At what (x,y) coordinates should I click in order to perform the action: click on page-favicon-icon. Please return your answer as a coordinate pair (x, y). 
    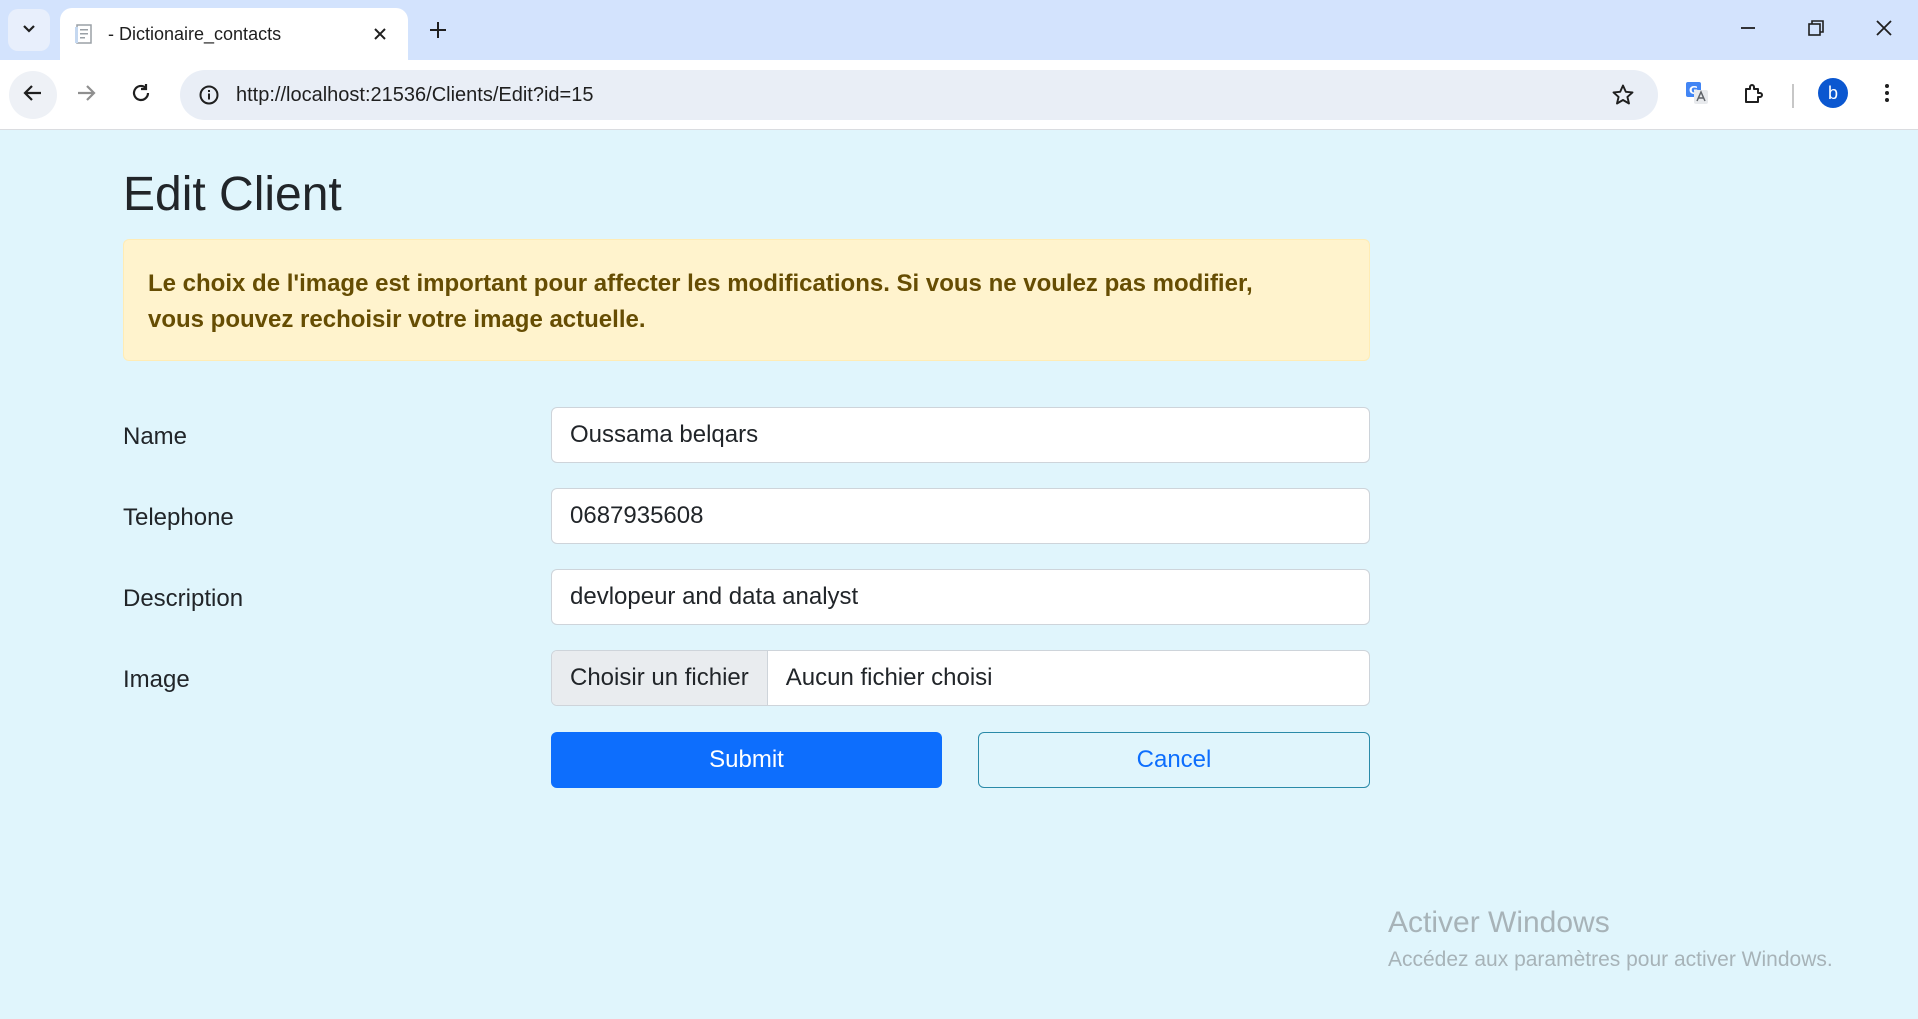
    Looking at the image, I should click on (85, 34).